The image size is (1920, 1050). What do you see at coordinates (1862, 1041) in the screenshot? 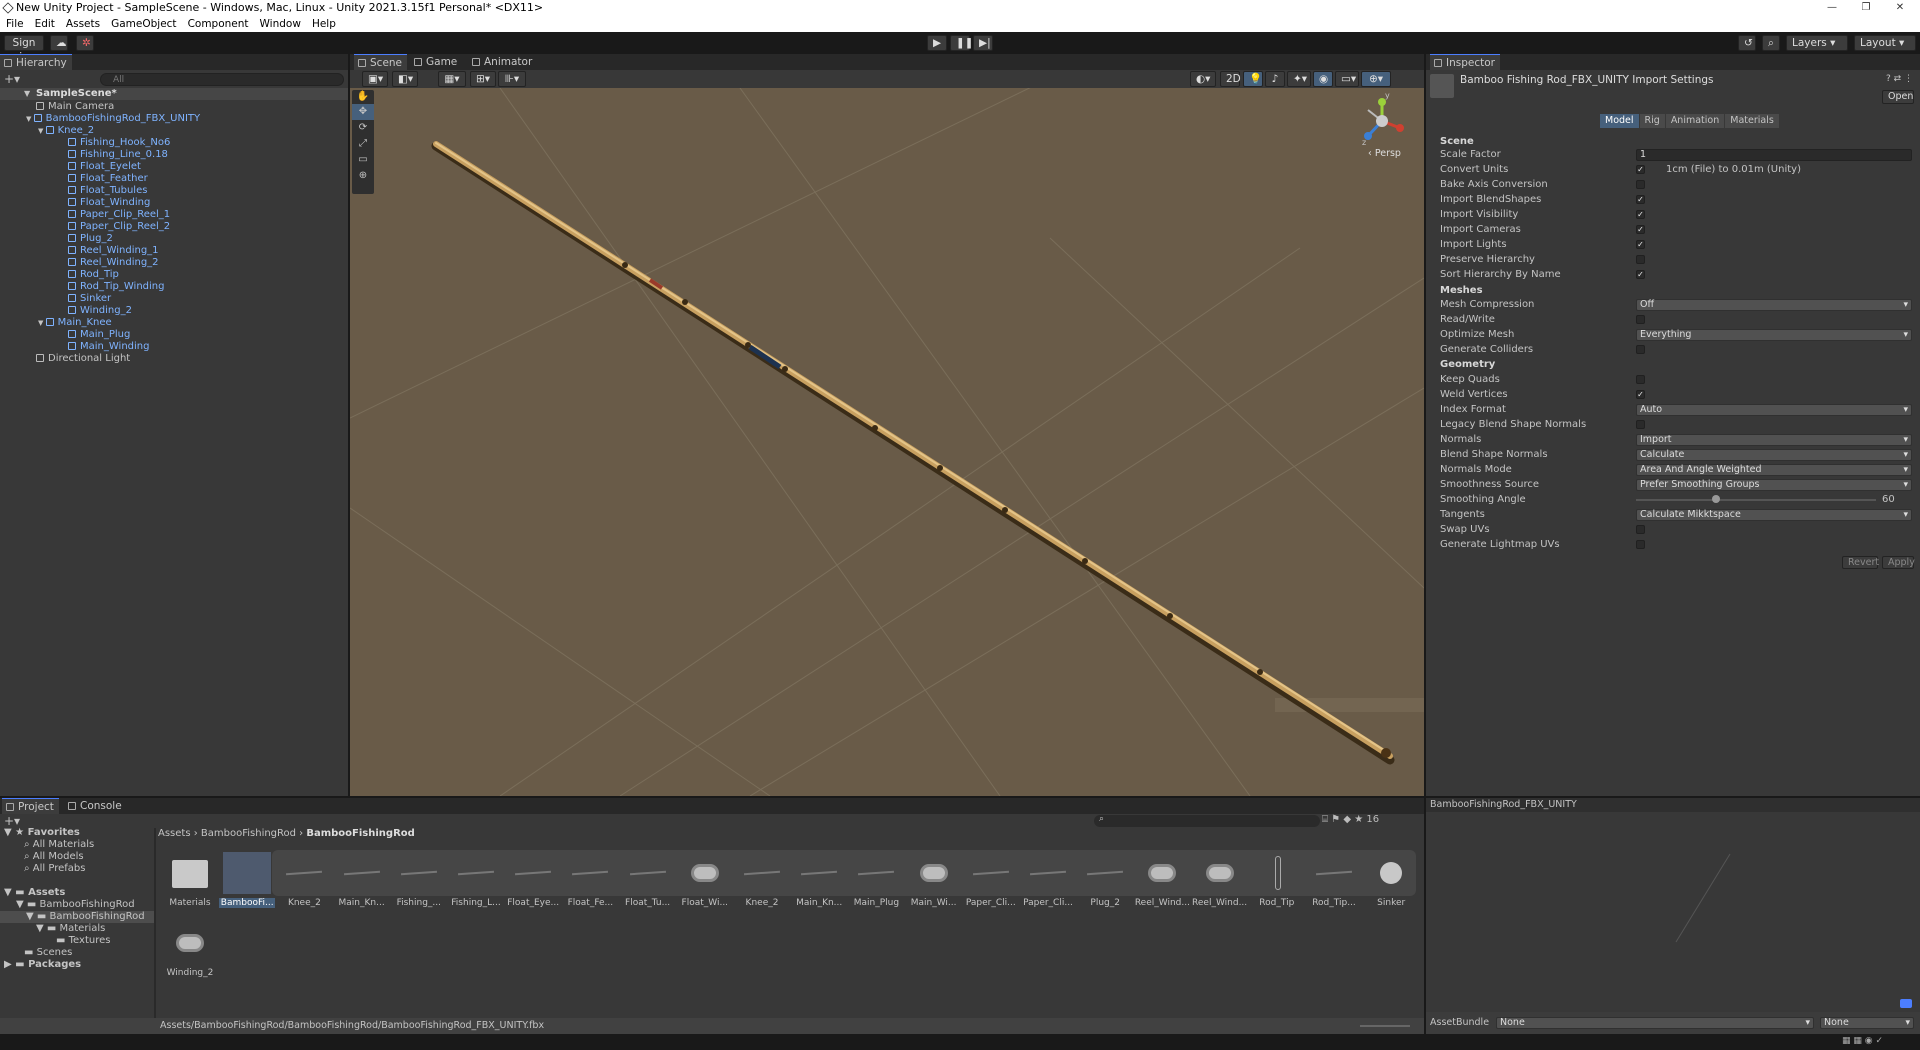
I see `status-icons: ▦ ▦ ◉ ✓` at bounding box center [1862, 1041].